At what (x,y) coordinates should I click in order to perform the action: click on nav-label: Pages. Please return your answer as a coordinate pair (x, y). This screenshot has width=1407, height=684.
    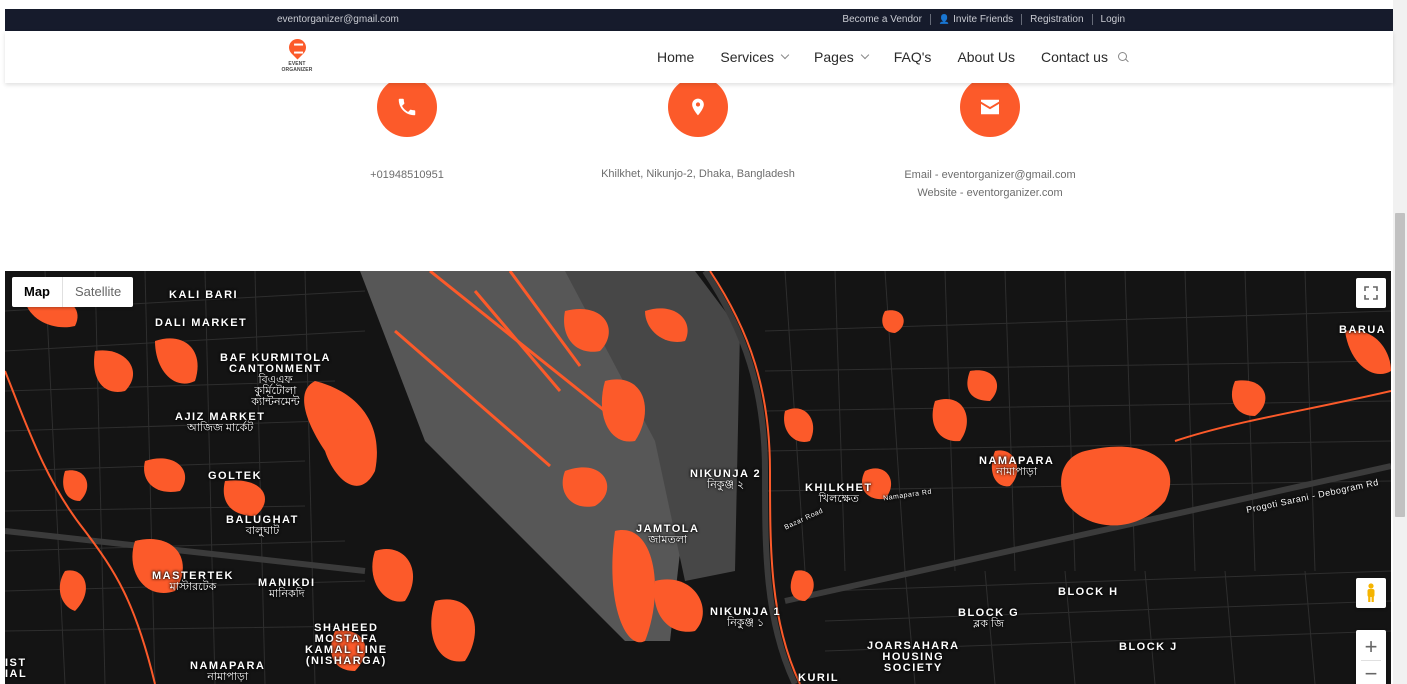
    Looking at the image, I should click on (834, 57).